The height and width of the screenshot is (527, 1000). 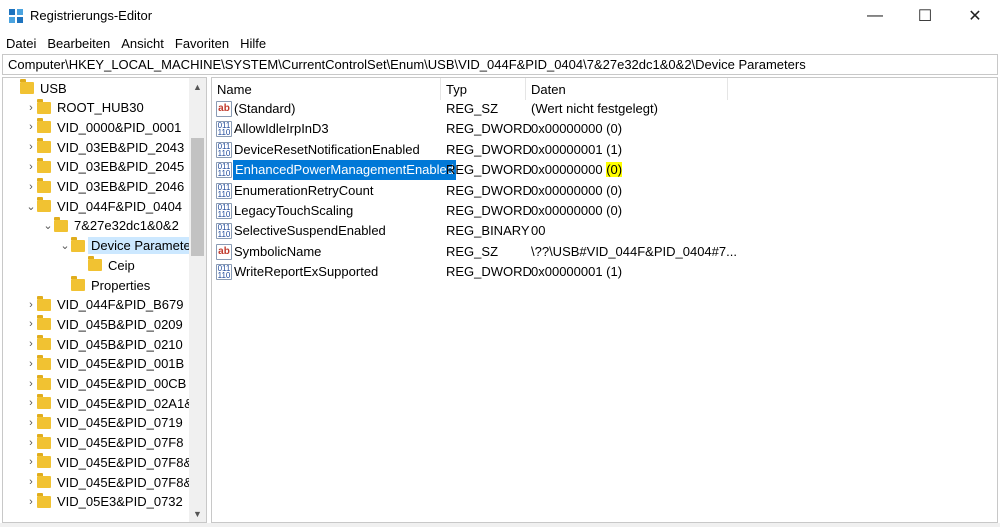 I want to click on maximize-button: ☐, so click(x=925, y=16).